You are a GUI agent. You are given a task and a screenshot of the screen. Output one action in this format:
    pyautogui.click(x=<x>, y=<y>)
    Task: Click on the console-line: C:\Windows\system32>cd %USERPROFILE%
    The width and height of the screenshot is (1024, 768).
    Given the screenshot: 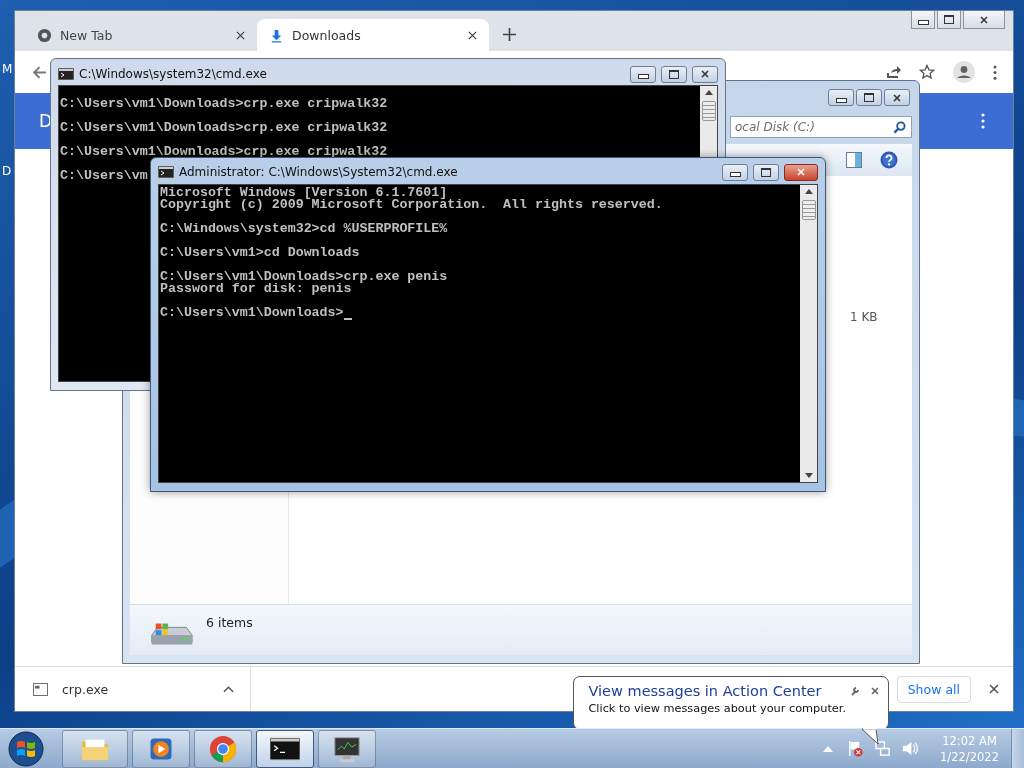 What is the action you would take?
    pyautogui.click(x=304, y=229)
    